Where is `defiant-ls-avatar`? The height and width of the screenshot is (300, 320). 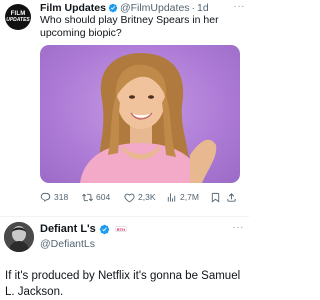
defiant-ls-avatar is located at coordinates (19, 237).